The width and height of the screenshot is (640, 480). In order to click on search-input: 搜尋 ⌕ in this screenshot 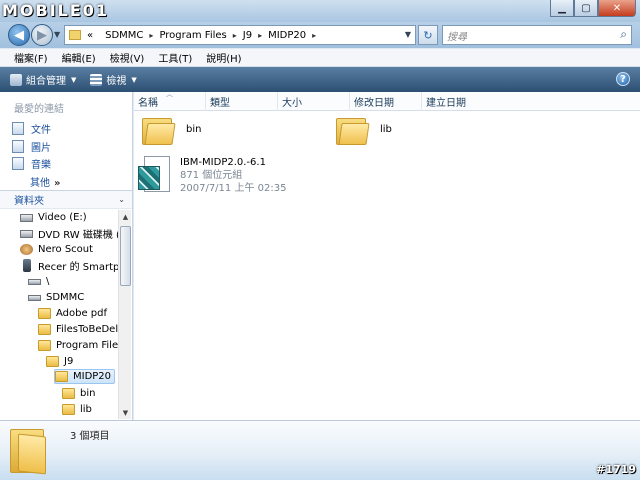, I will do `click(537, 35)`.